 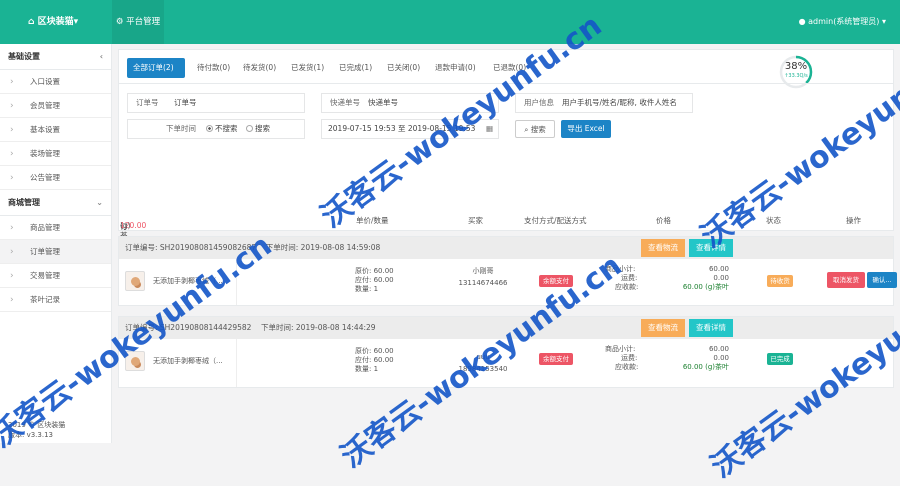 What do you see at coordinates (213, 68) in the screenshot?
I see `tab-unpaid: 待付款(0)` at bounding box center [213, 68].